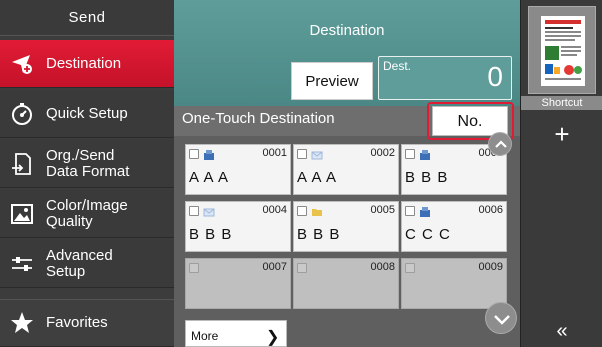 This screenshot has height=347, width=602. I want to click on sidebar-item-label: Org./Send Data Format, so click(88, 163).